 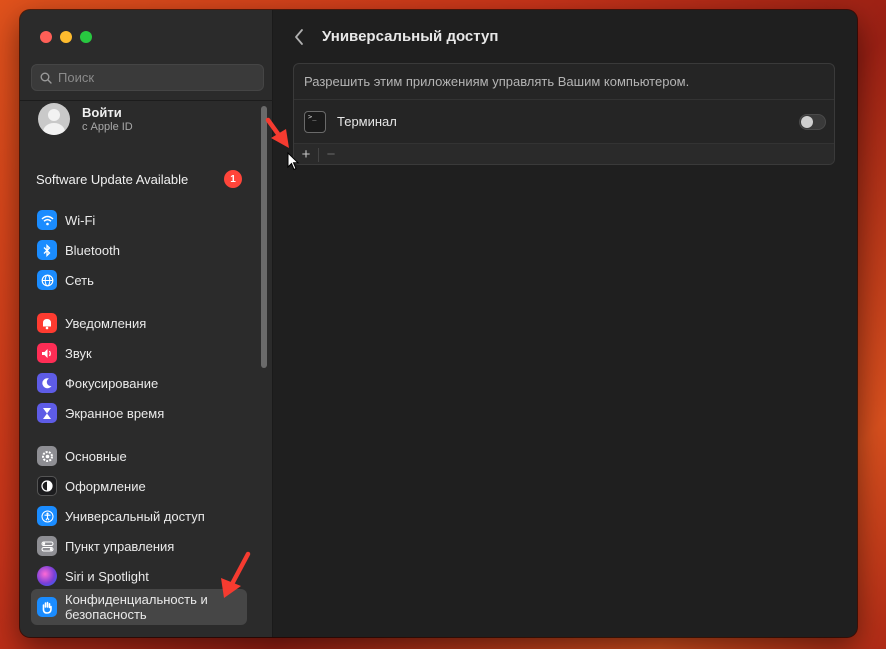 What do you see at coordinates (812, 122) in the screenshot?
I see `terminal-toggle` at bounding box center [812, 122].